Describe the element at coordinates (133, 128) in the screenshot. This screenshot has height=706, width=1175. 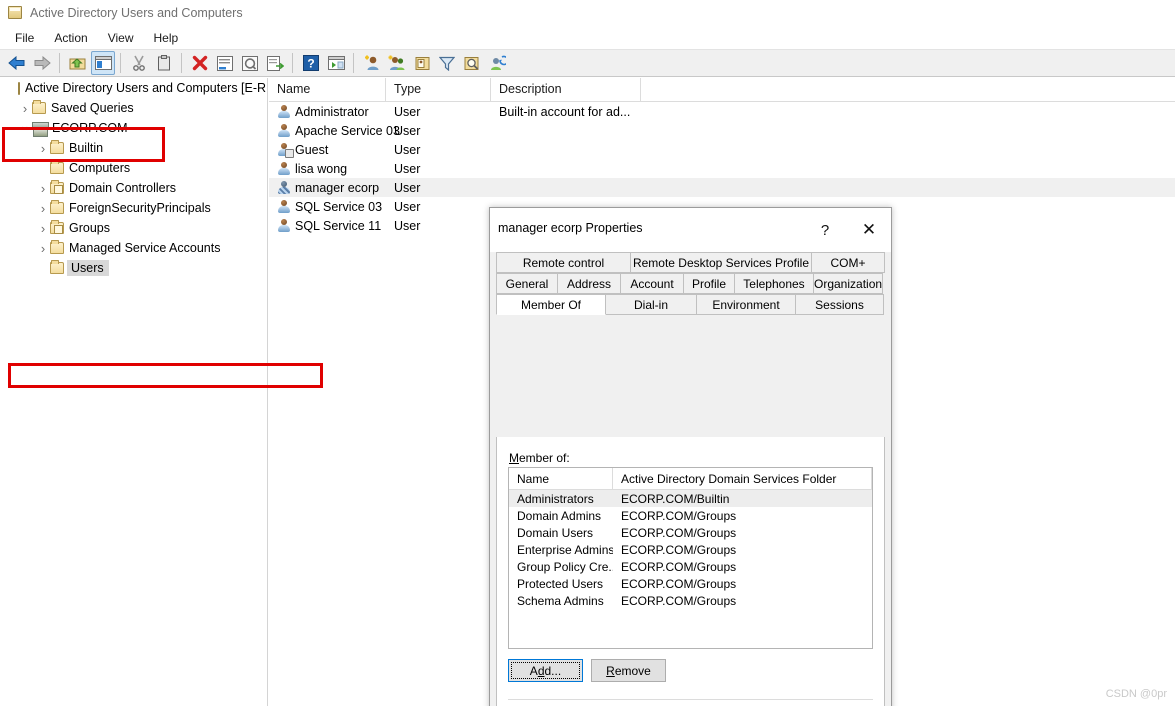
I see `tree-item-ecorp-com: ECORP.COM` at that location.